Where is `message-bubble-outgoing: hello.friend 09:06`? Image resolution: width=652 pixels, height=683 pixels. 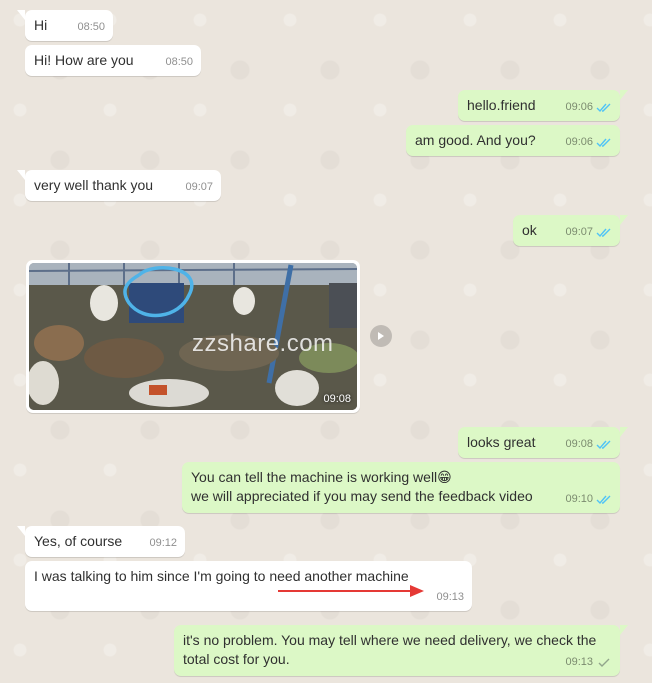
message-bubble-outgoing: hello.friend 09:06 is located at coordinates (543, 105).